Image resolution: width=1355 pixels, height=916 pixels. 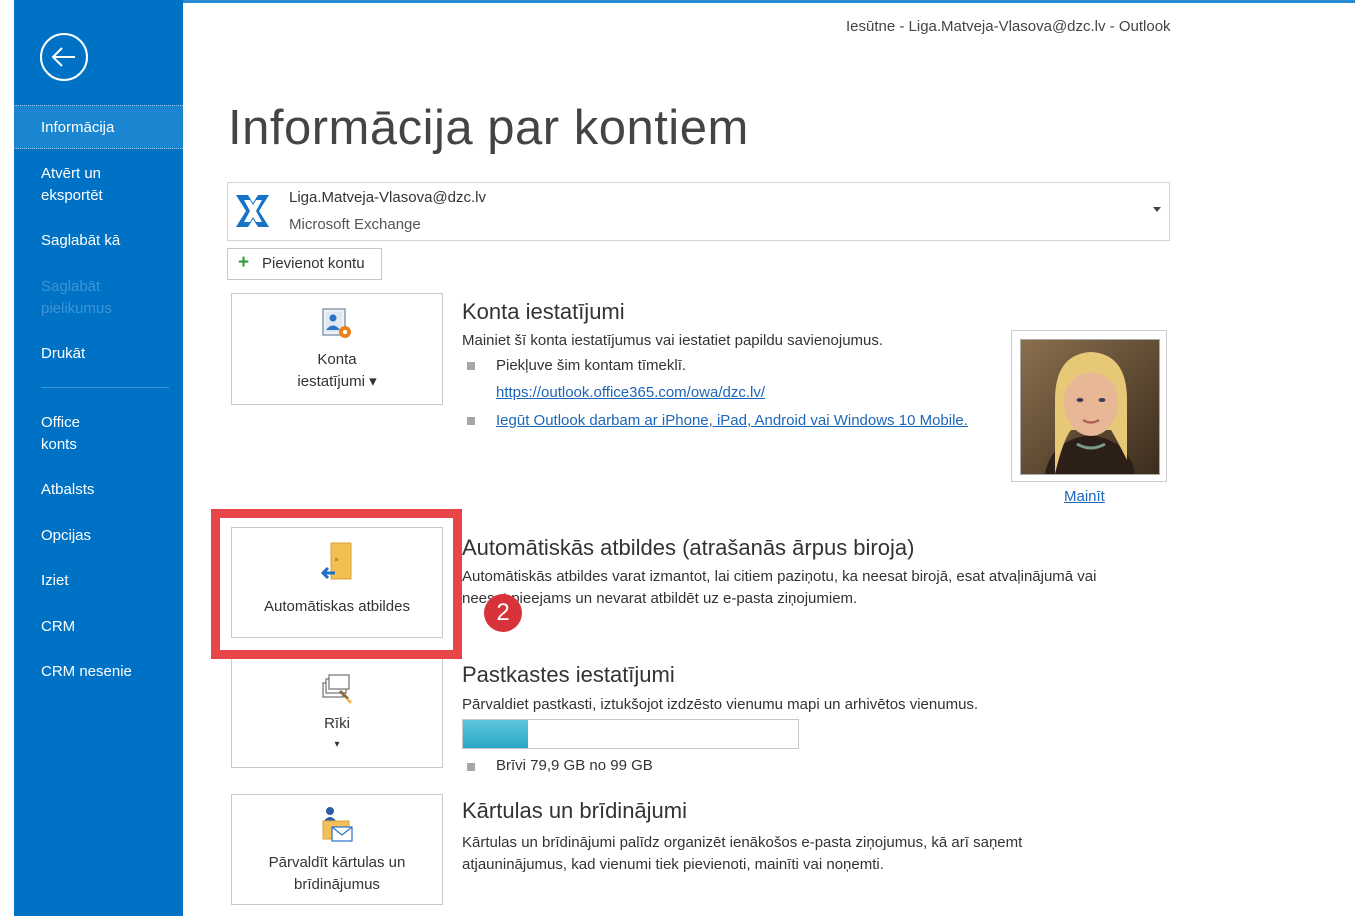 I want to click on nav-options: Opcijas, so click(x=98, y=536).